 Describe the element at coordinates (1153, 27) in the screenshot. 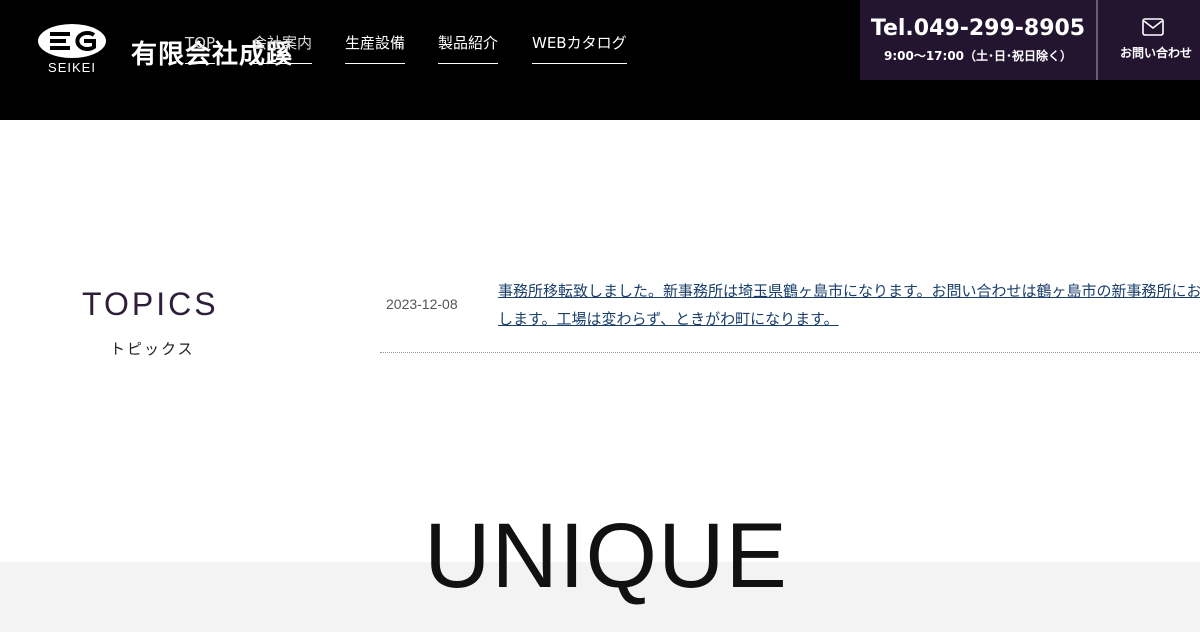

I see `mail-icon` at that location.